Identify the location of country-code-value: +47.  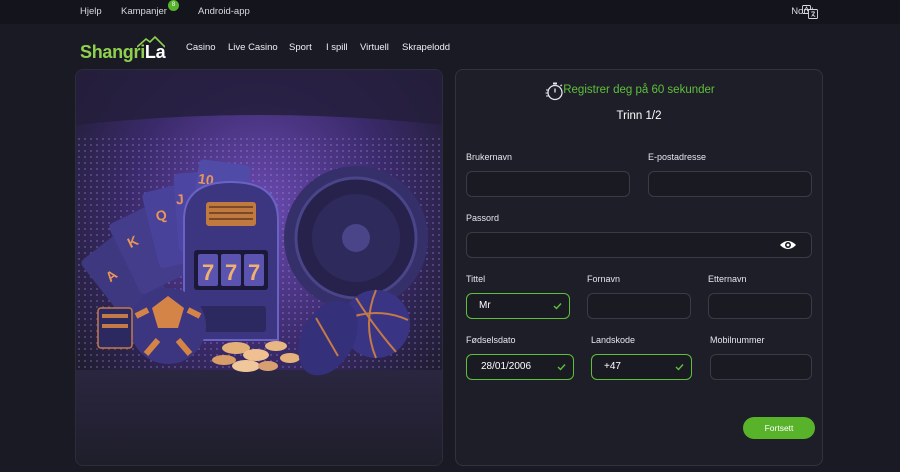
(612, 366).